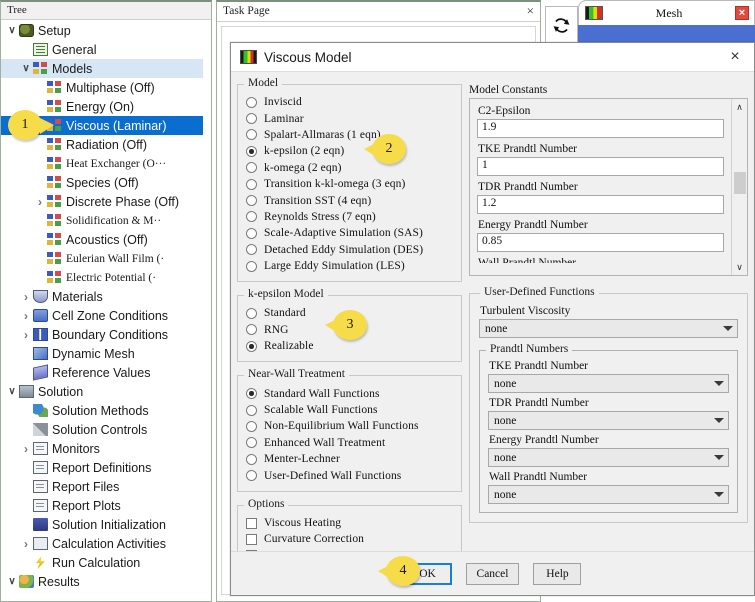  Describe the element at coordinates (349, 475) in the screenshot. I see `near-wall-option: User-Defined Wall Functions` at that location.